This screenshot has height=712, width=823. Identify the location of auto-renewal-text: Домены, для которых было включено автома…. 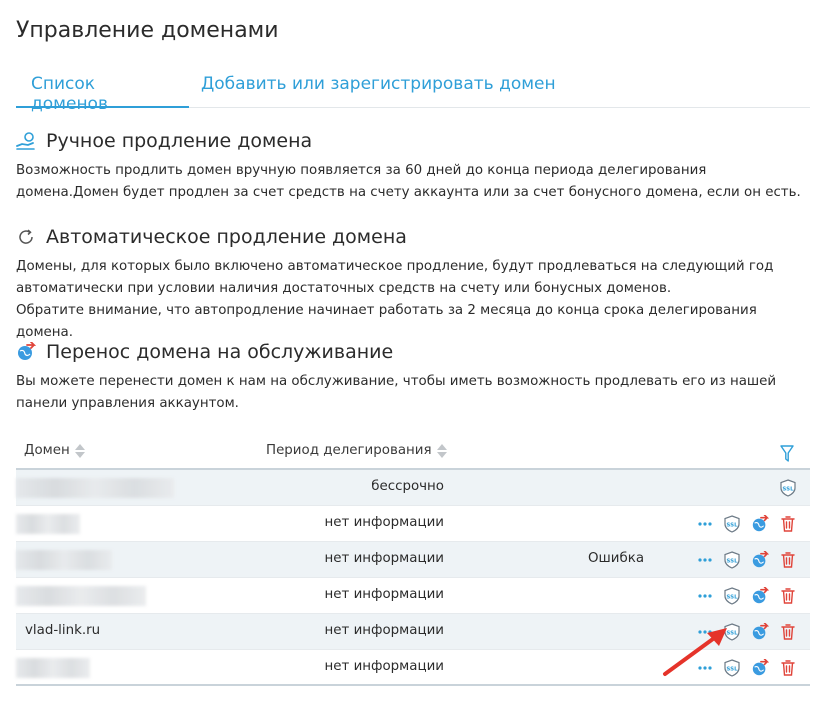
(395, 277).